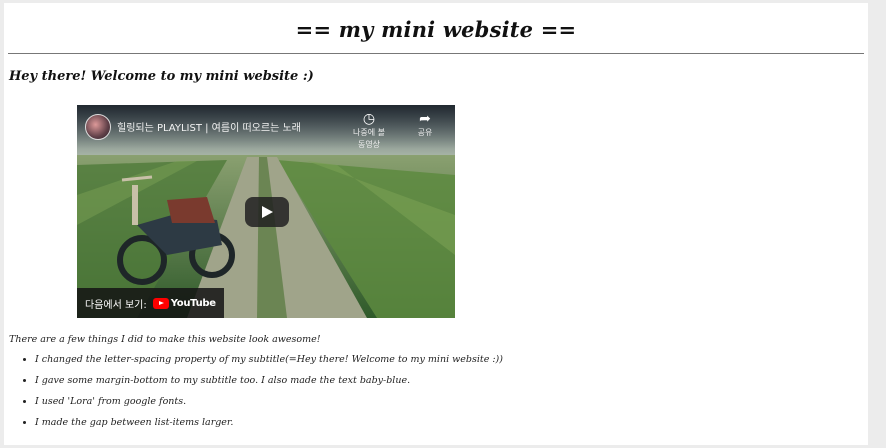  I want to click on youtube-logo: YouTube, so click(184, 303).